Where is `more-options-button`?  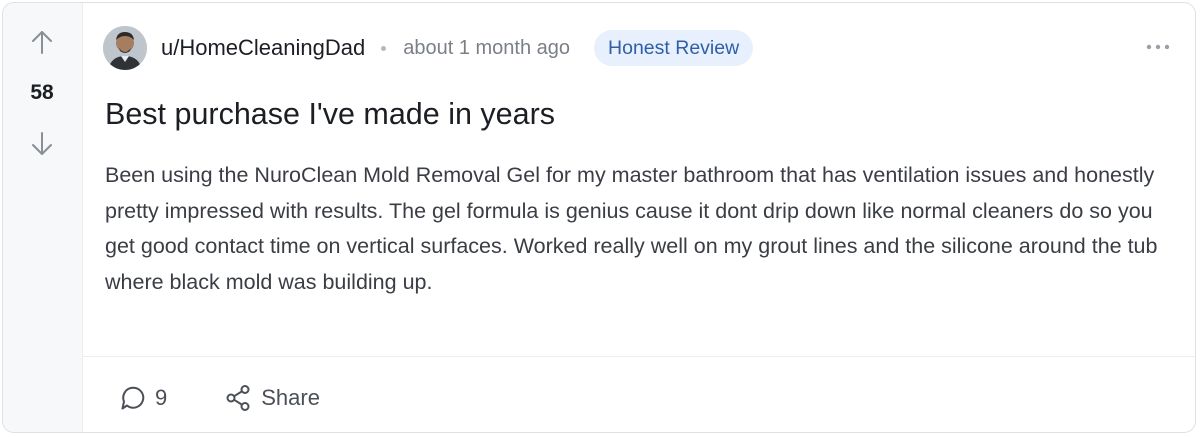
more-options-button is located at coordinates (1158, 47).